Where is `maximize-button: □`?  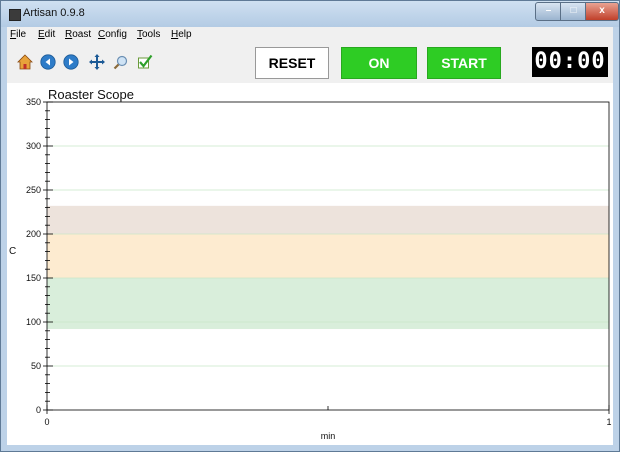 maximize-button: □ is located at coordinates (573, 11).